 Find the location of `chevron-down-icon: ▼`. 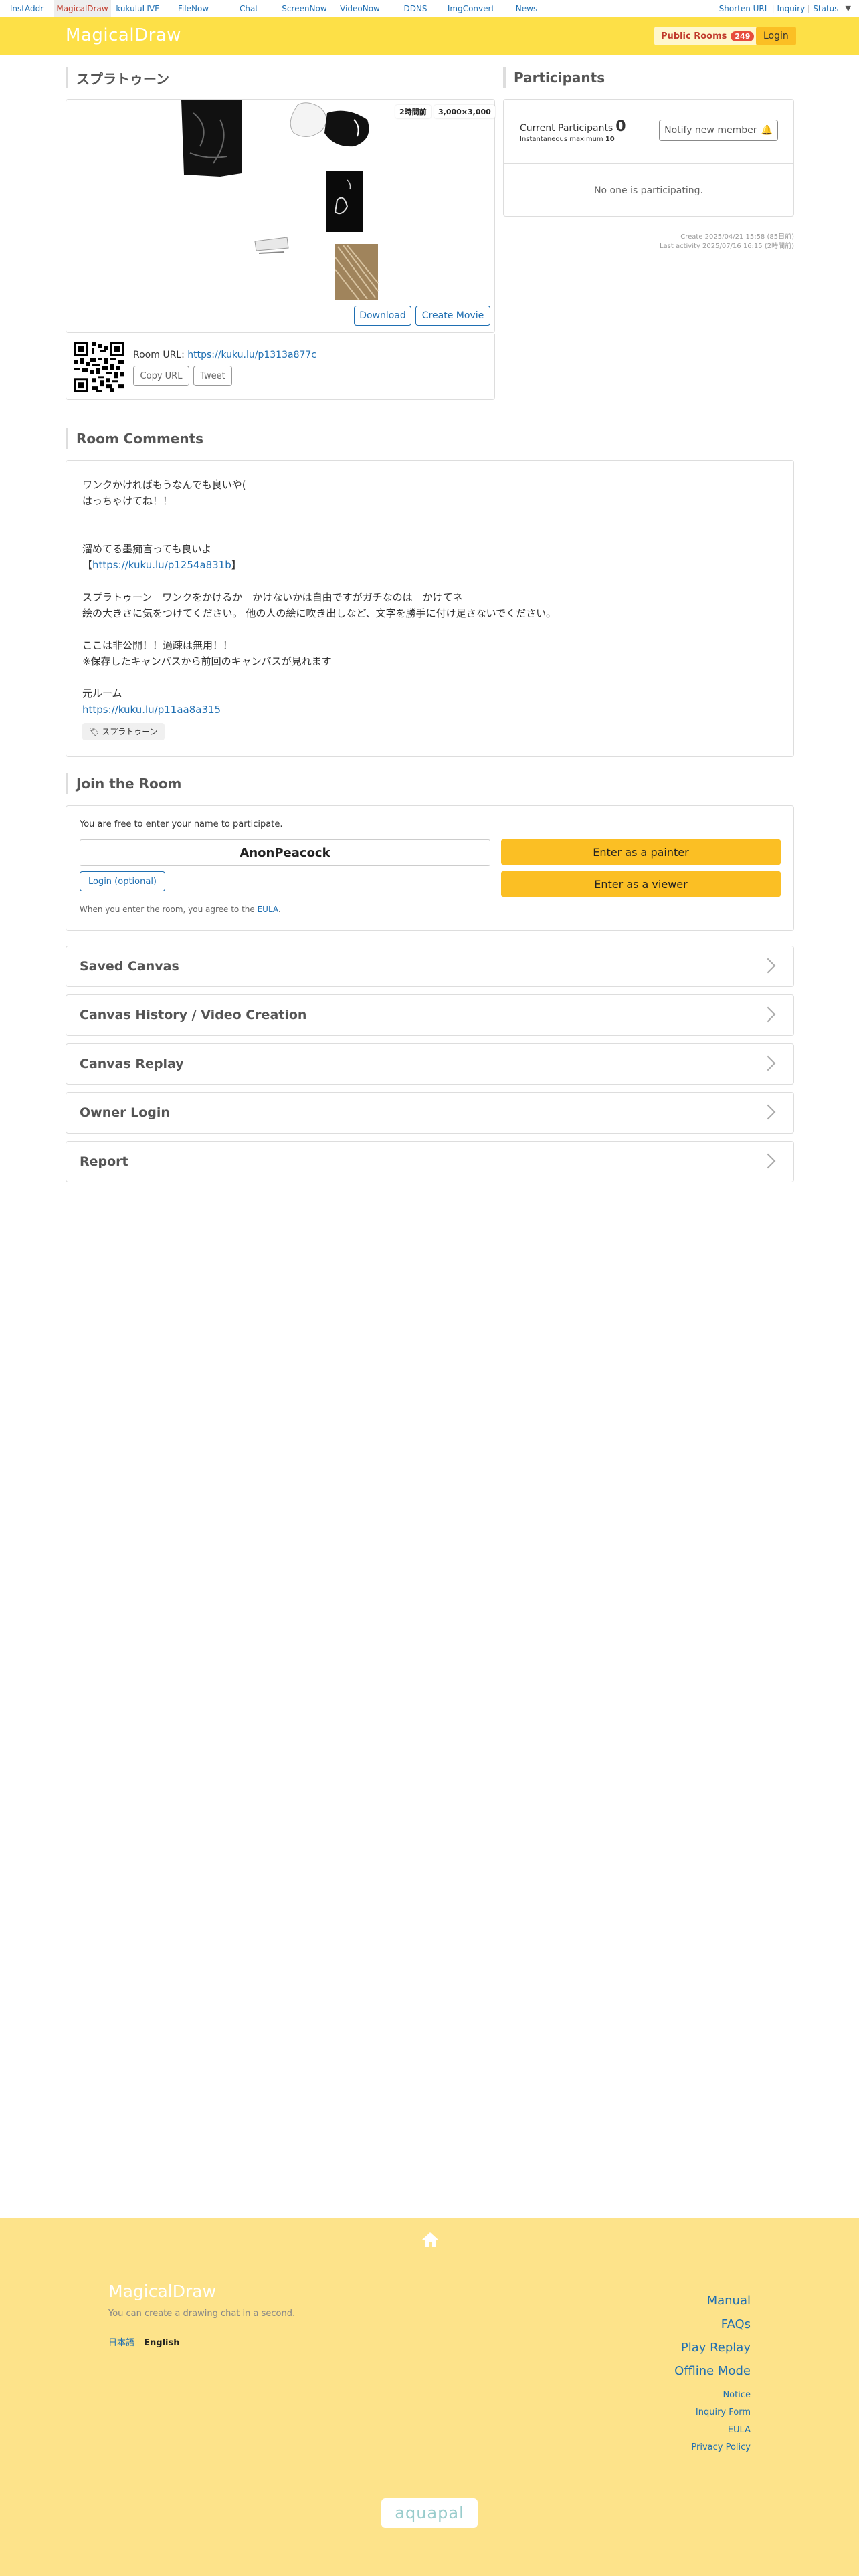

chevron-down-icon: ▼ is located at coordinates (848, 8).